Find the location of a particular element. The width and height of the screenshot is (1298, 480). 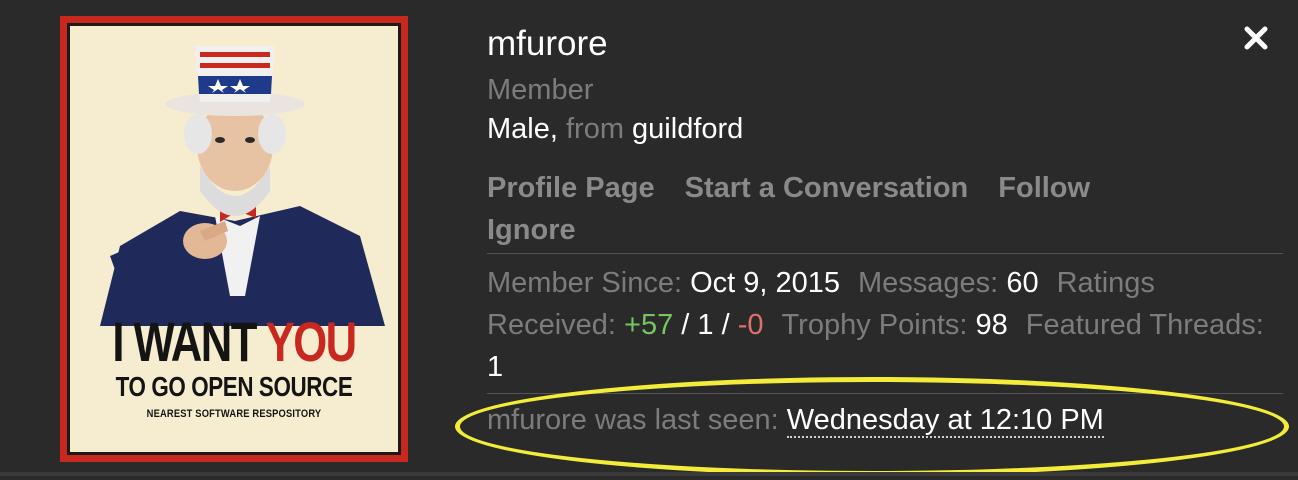

location-text: guildford is located at coordinates (687, 129).